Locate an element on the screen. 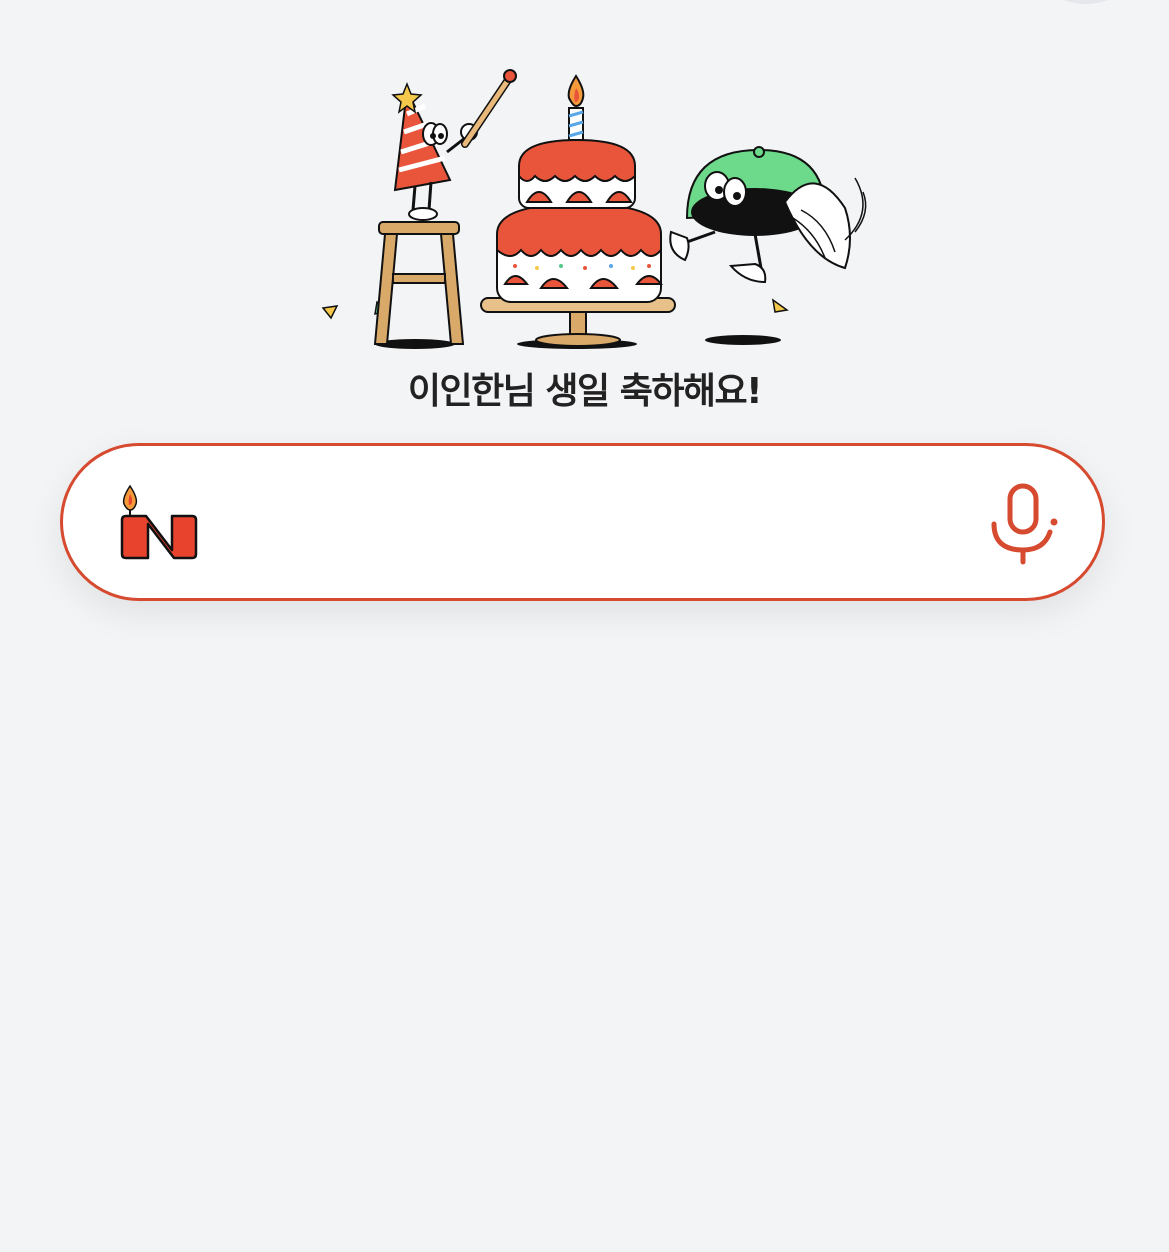 Image resolution: width=1169 pixels, height=1252 pixels. birthday-greeting: 이인한님 생일 축하해요! is located at coordinates (585, 391).